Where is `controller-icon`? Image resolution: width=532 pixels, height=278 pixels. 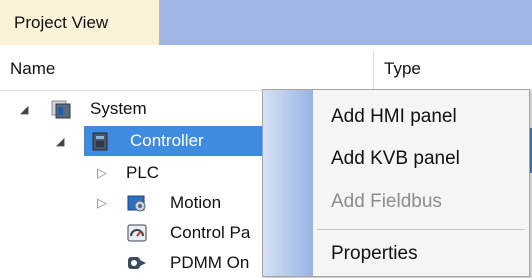 controller-icon is located at coordinates (100, 141).